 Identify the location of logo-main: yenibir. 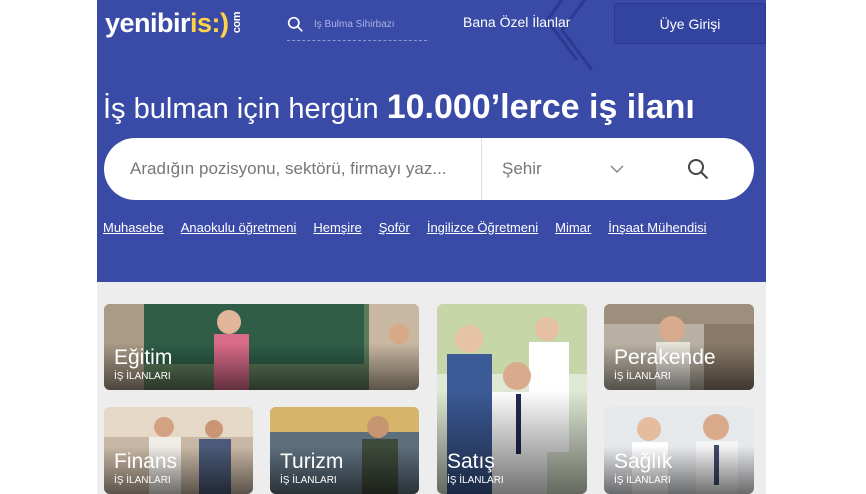
(148, 22).